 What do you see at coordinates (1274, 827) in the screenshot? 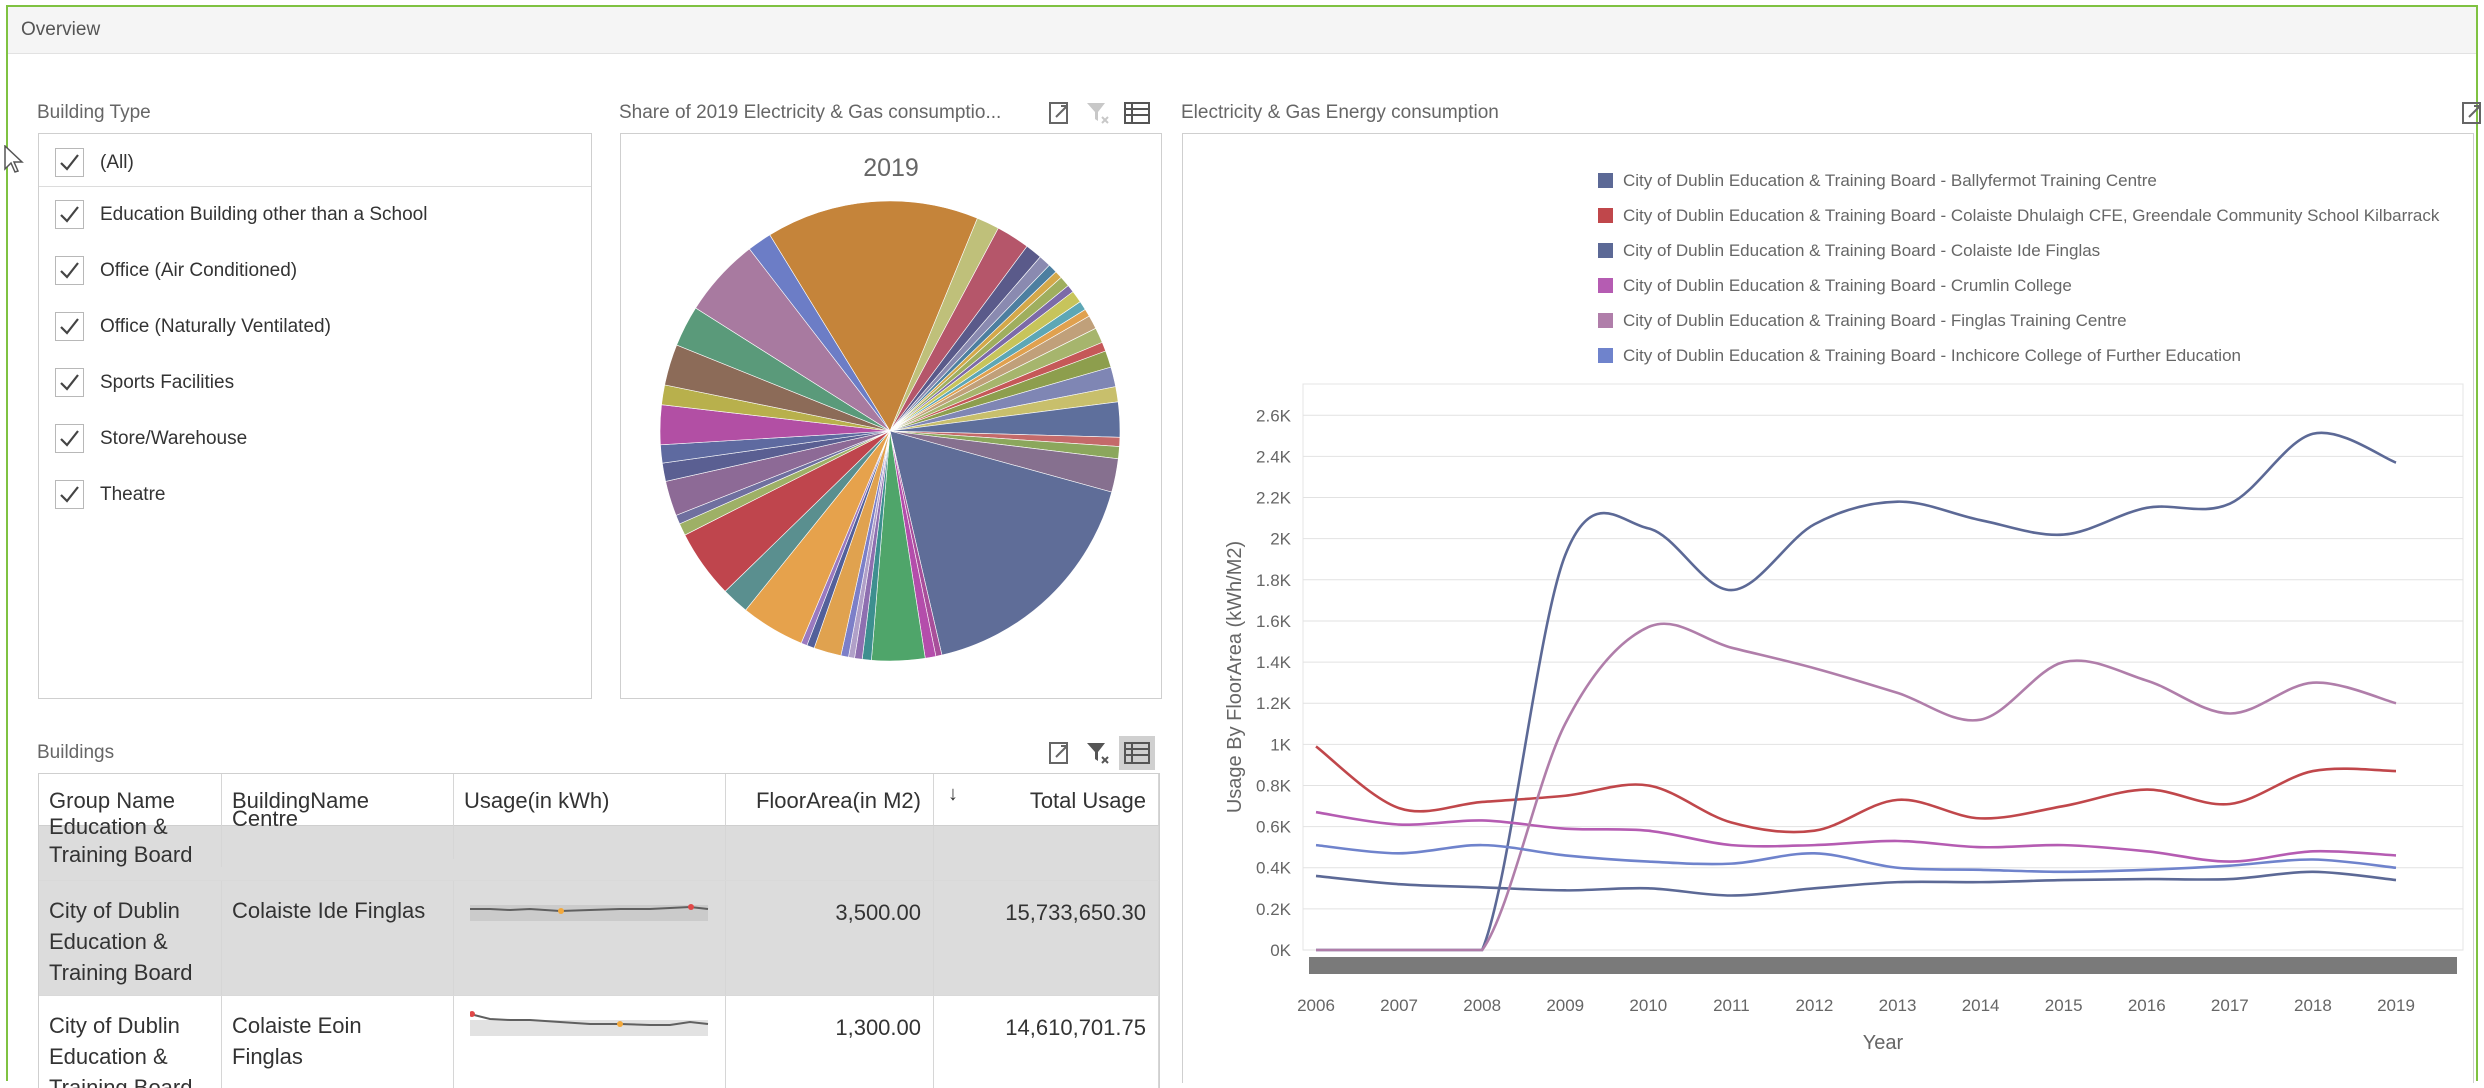
I see `y-tick-label: 0.6K` at bounding box center [1274, 827].